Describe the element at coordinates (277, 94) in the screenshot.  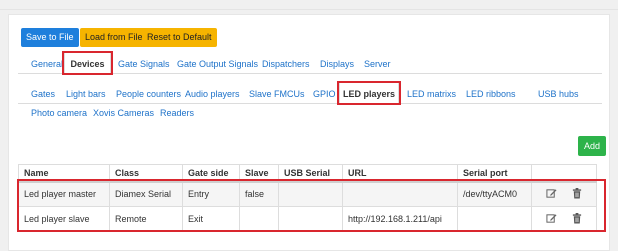
I see `subtab-slave-fmcus: Slave FMCUs` at that location.